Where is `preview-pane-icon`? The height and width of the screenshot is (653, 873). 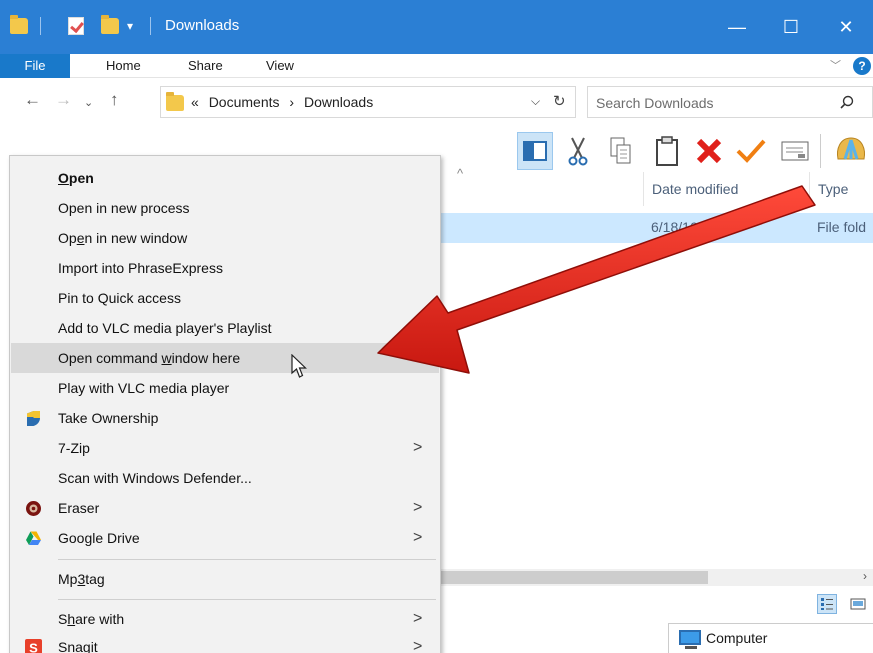
preview-pane-icon is located at coordinates (535, 151).